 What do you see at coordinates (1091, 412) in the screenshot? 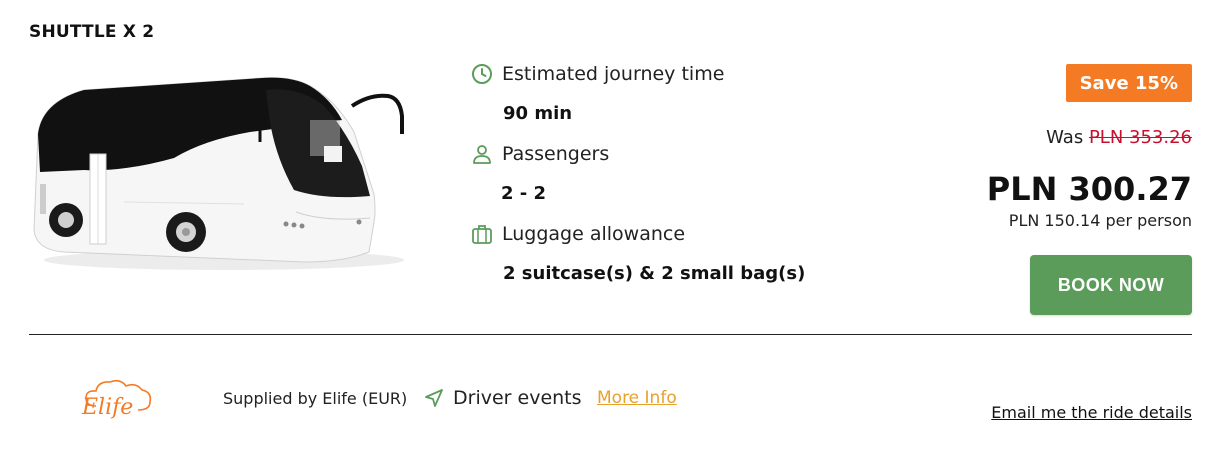
I see `email-ride-details-link: Email me the ride details` at bounding box center [1091, 412].